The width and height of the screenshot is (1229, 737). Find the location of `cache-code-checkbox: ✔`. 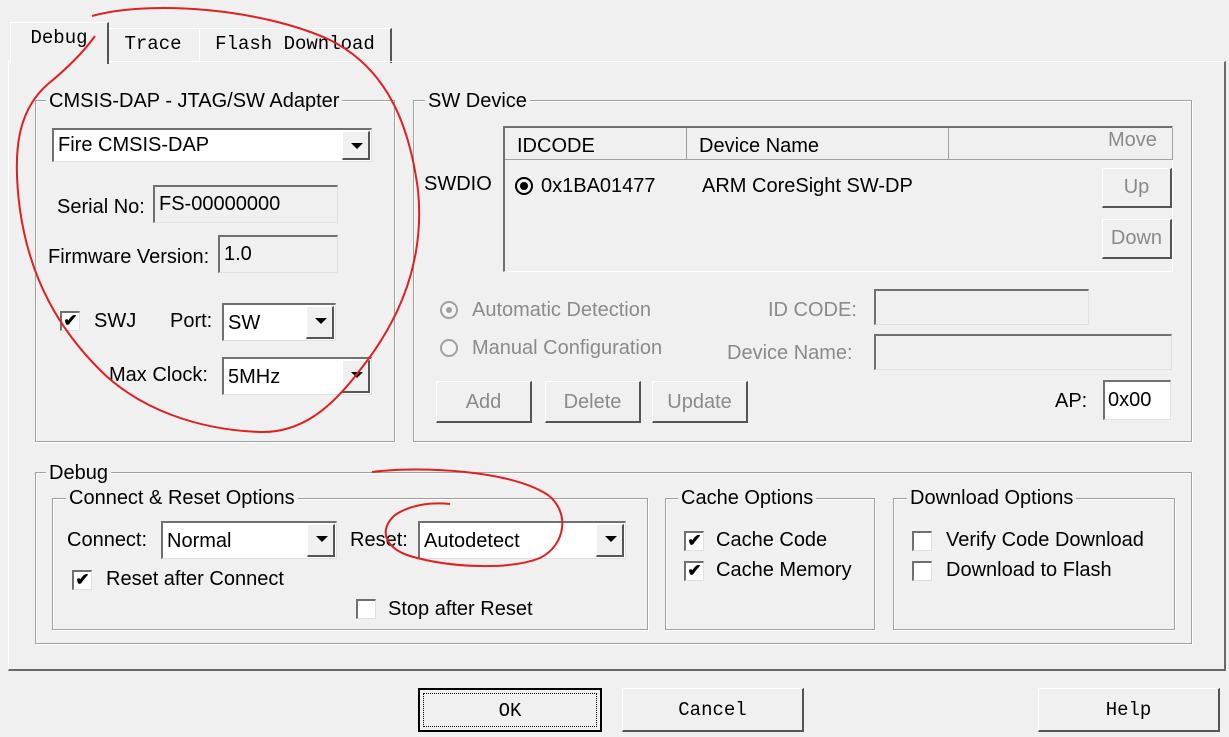

cache-code-checkbox: ✔ is located at coordinates (694, 541).